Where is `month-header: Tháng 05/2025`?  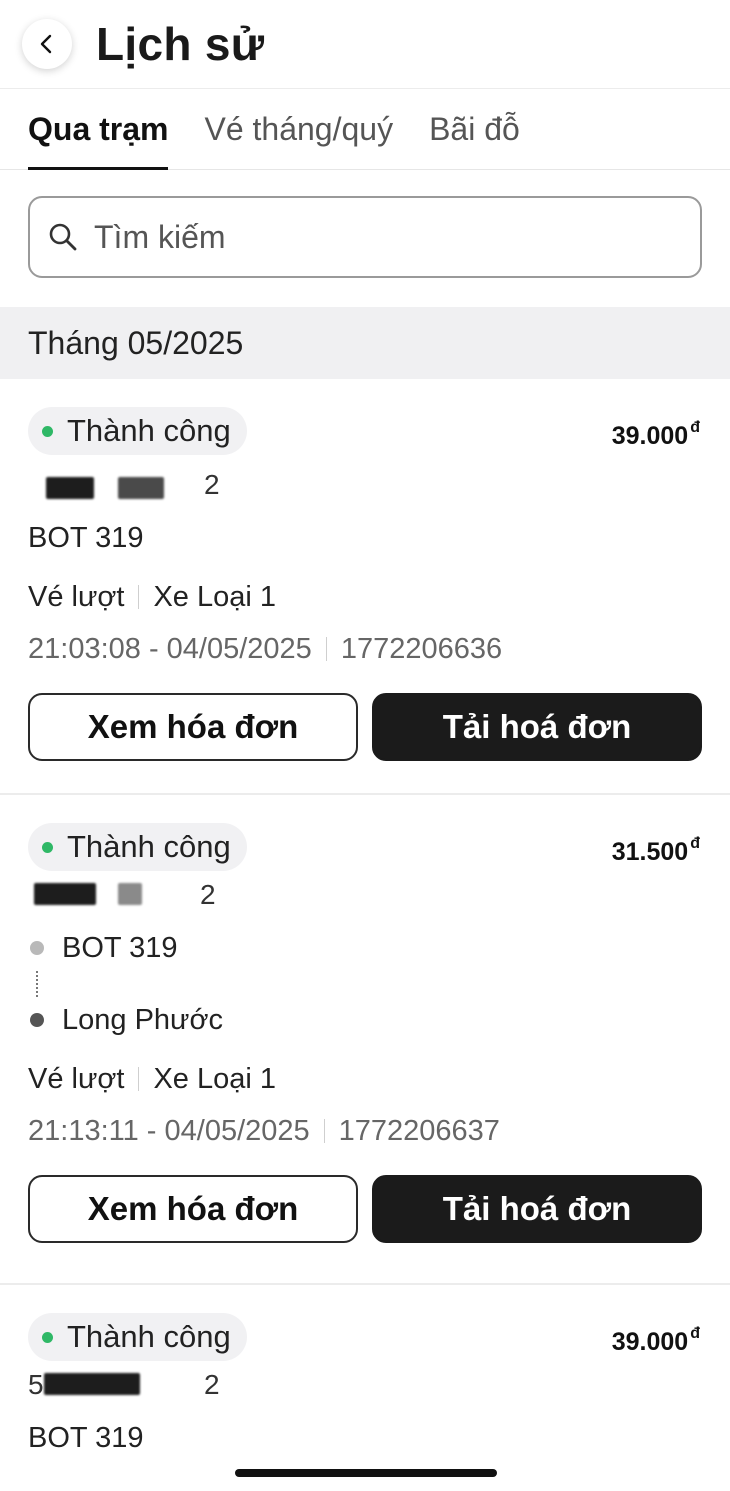 month-header: Tháng 05/2025 is located at coordinates (365, 343).